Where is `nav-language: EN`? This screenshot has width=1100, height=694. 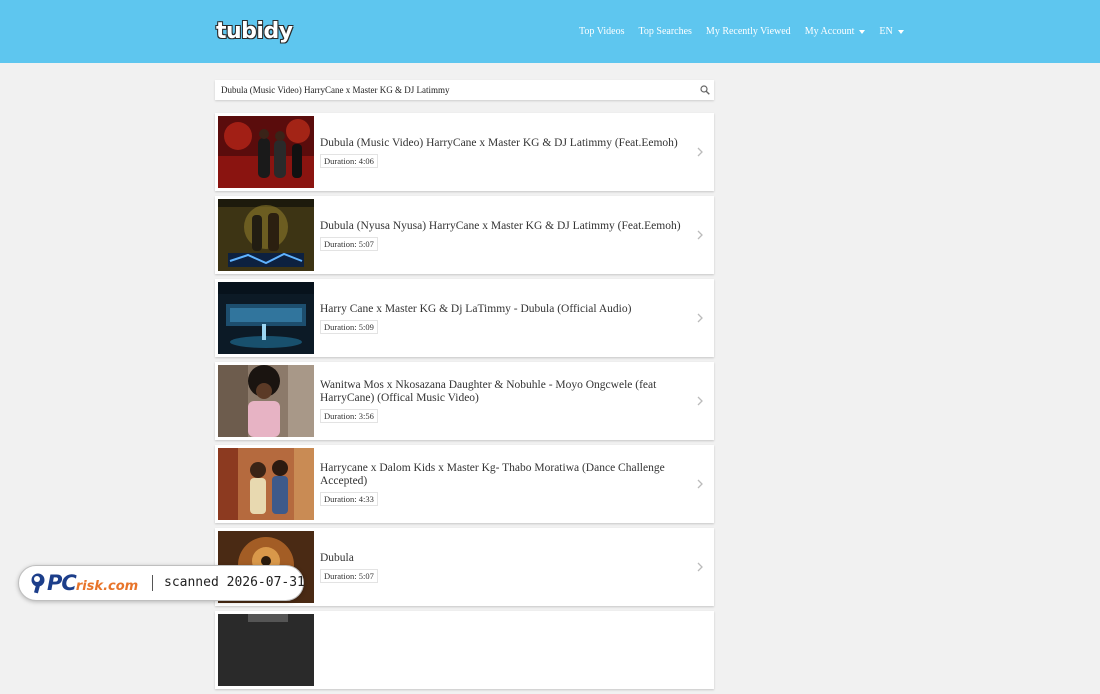 nav-language: EN is located at coordinates (891, 31).